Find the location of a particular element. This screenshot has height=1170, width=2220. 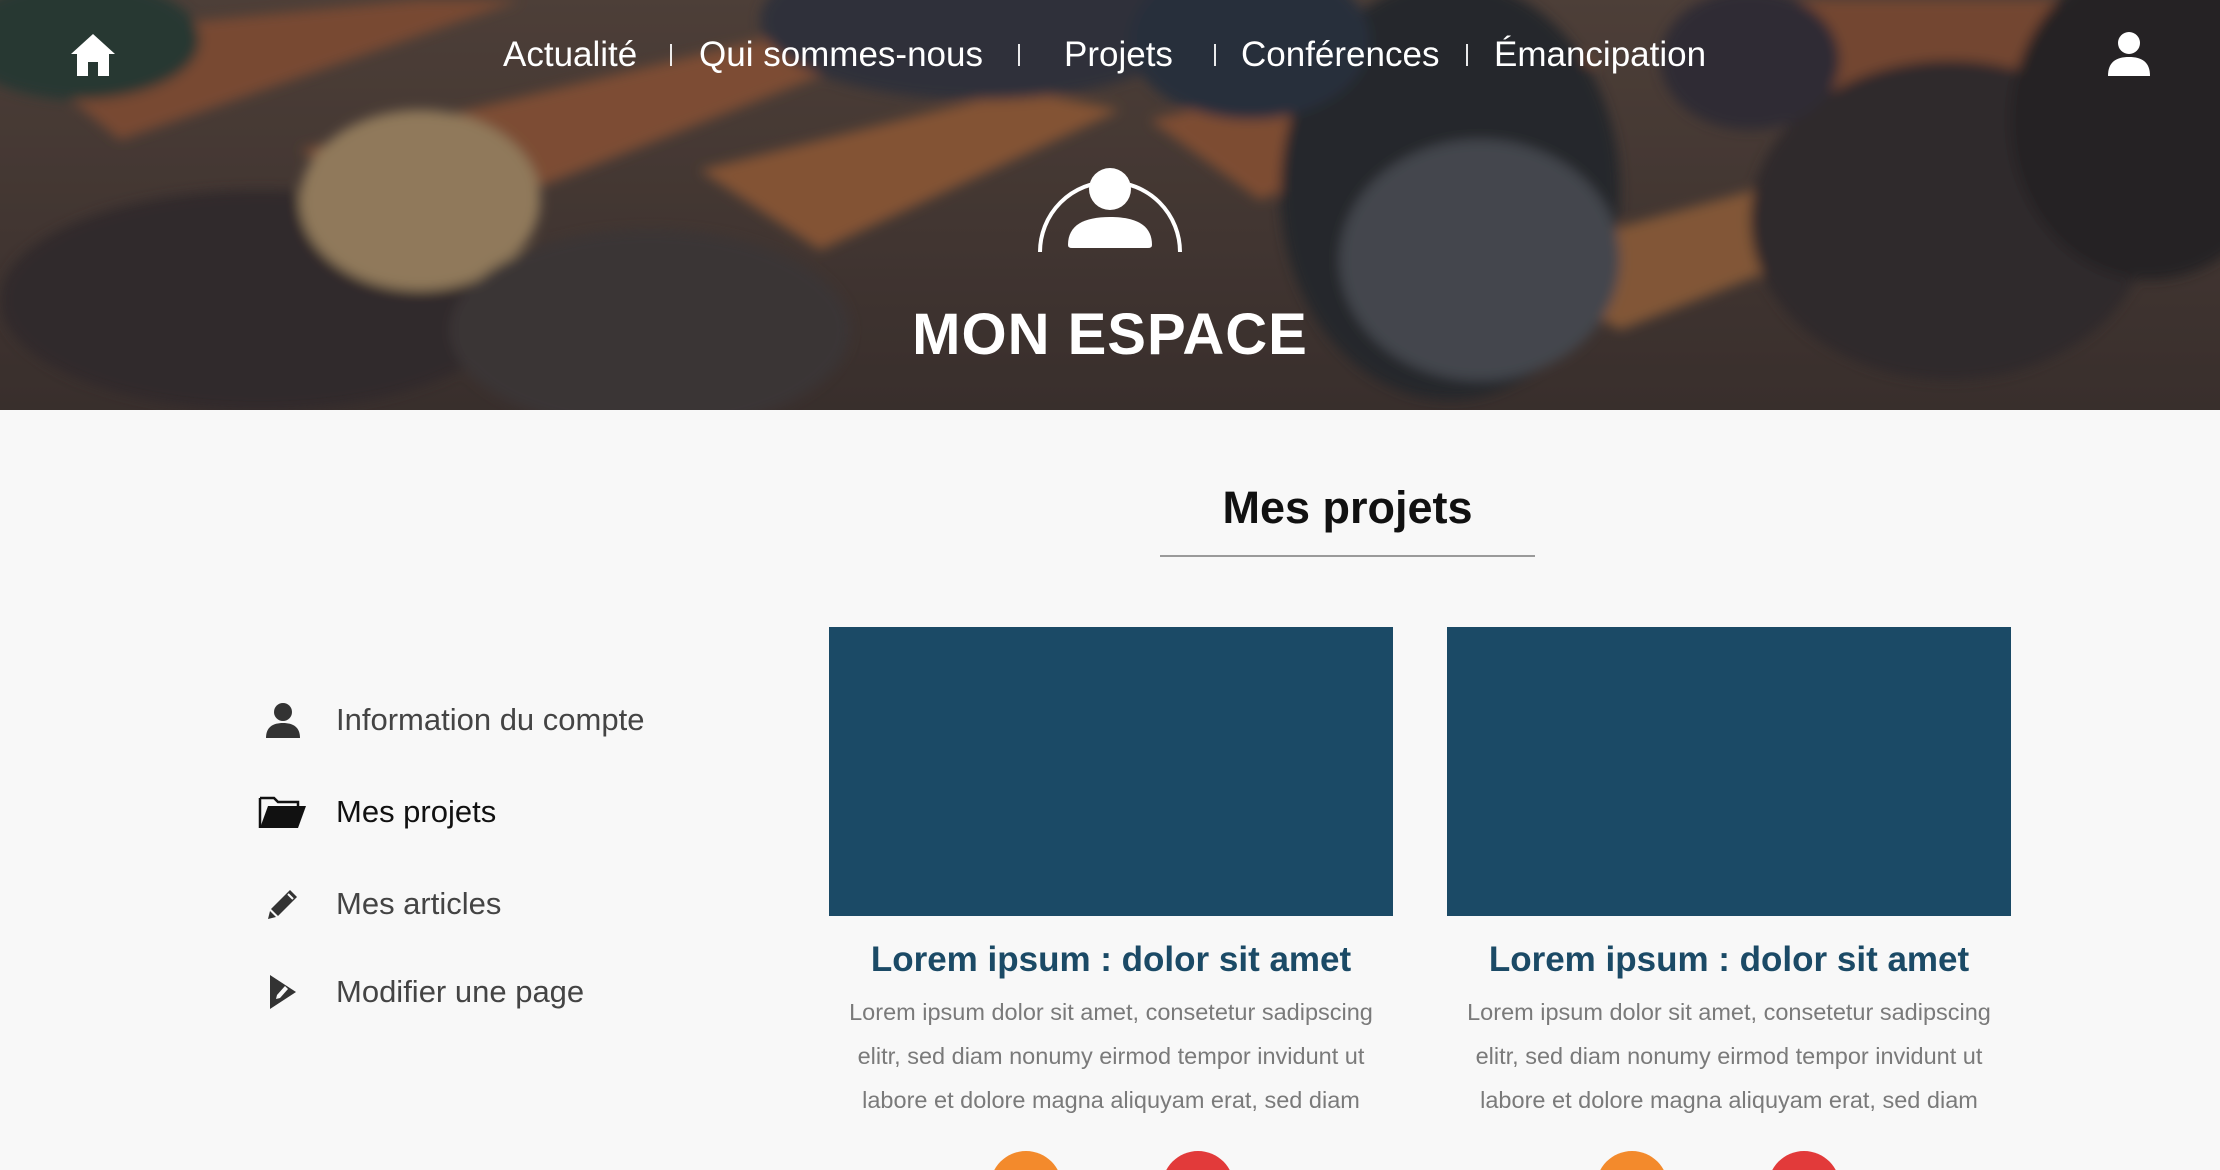

pencil-icon is located at coordinates (283, 904).